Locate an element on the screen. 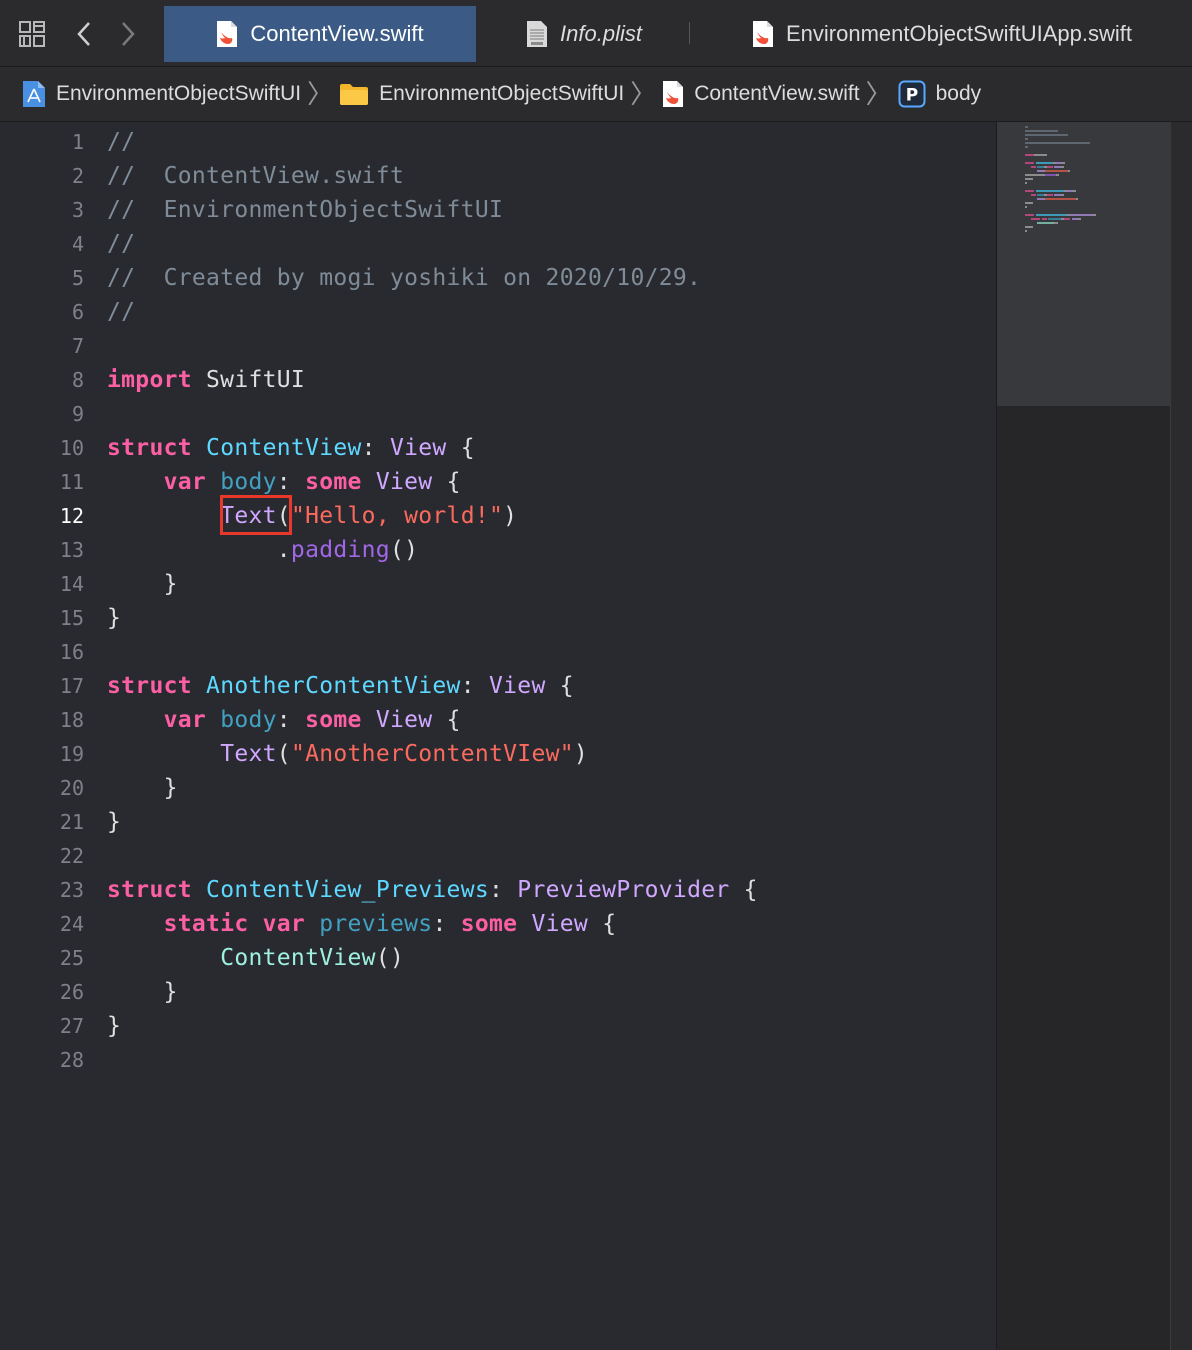 Image resolution: width=1192 pixels, height=1350 pixels. line-number: 5 is located at coordinates (77, 278).